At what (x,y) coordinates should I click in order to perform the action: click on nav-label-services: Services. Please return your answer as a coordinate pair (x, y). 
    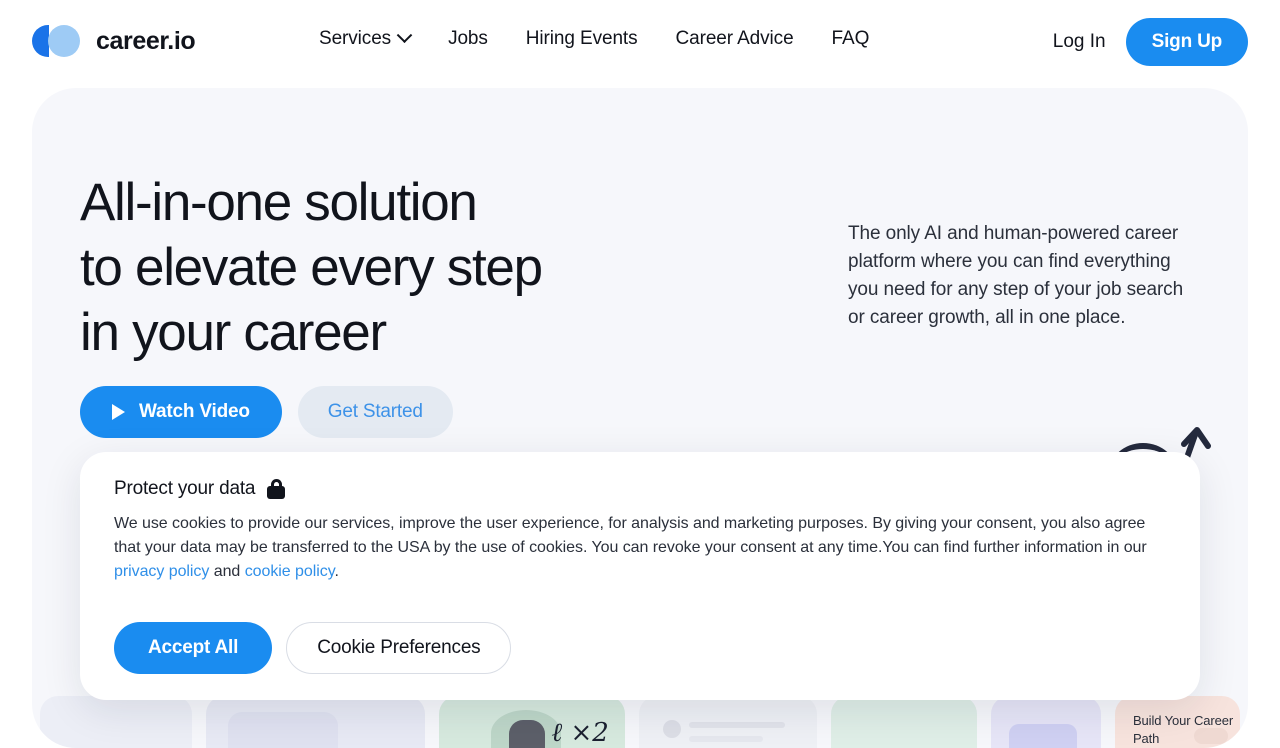
    Looking at the image, I should click on (355, 38).